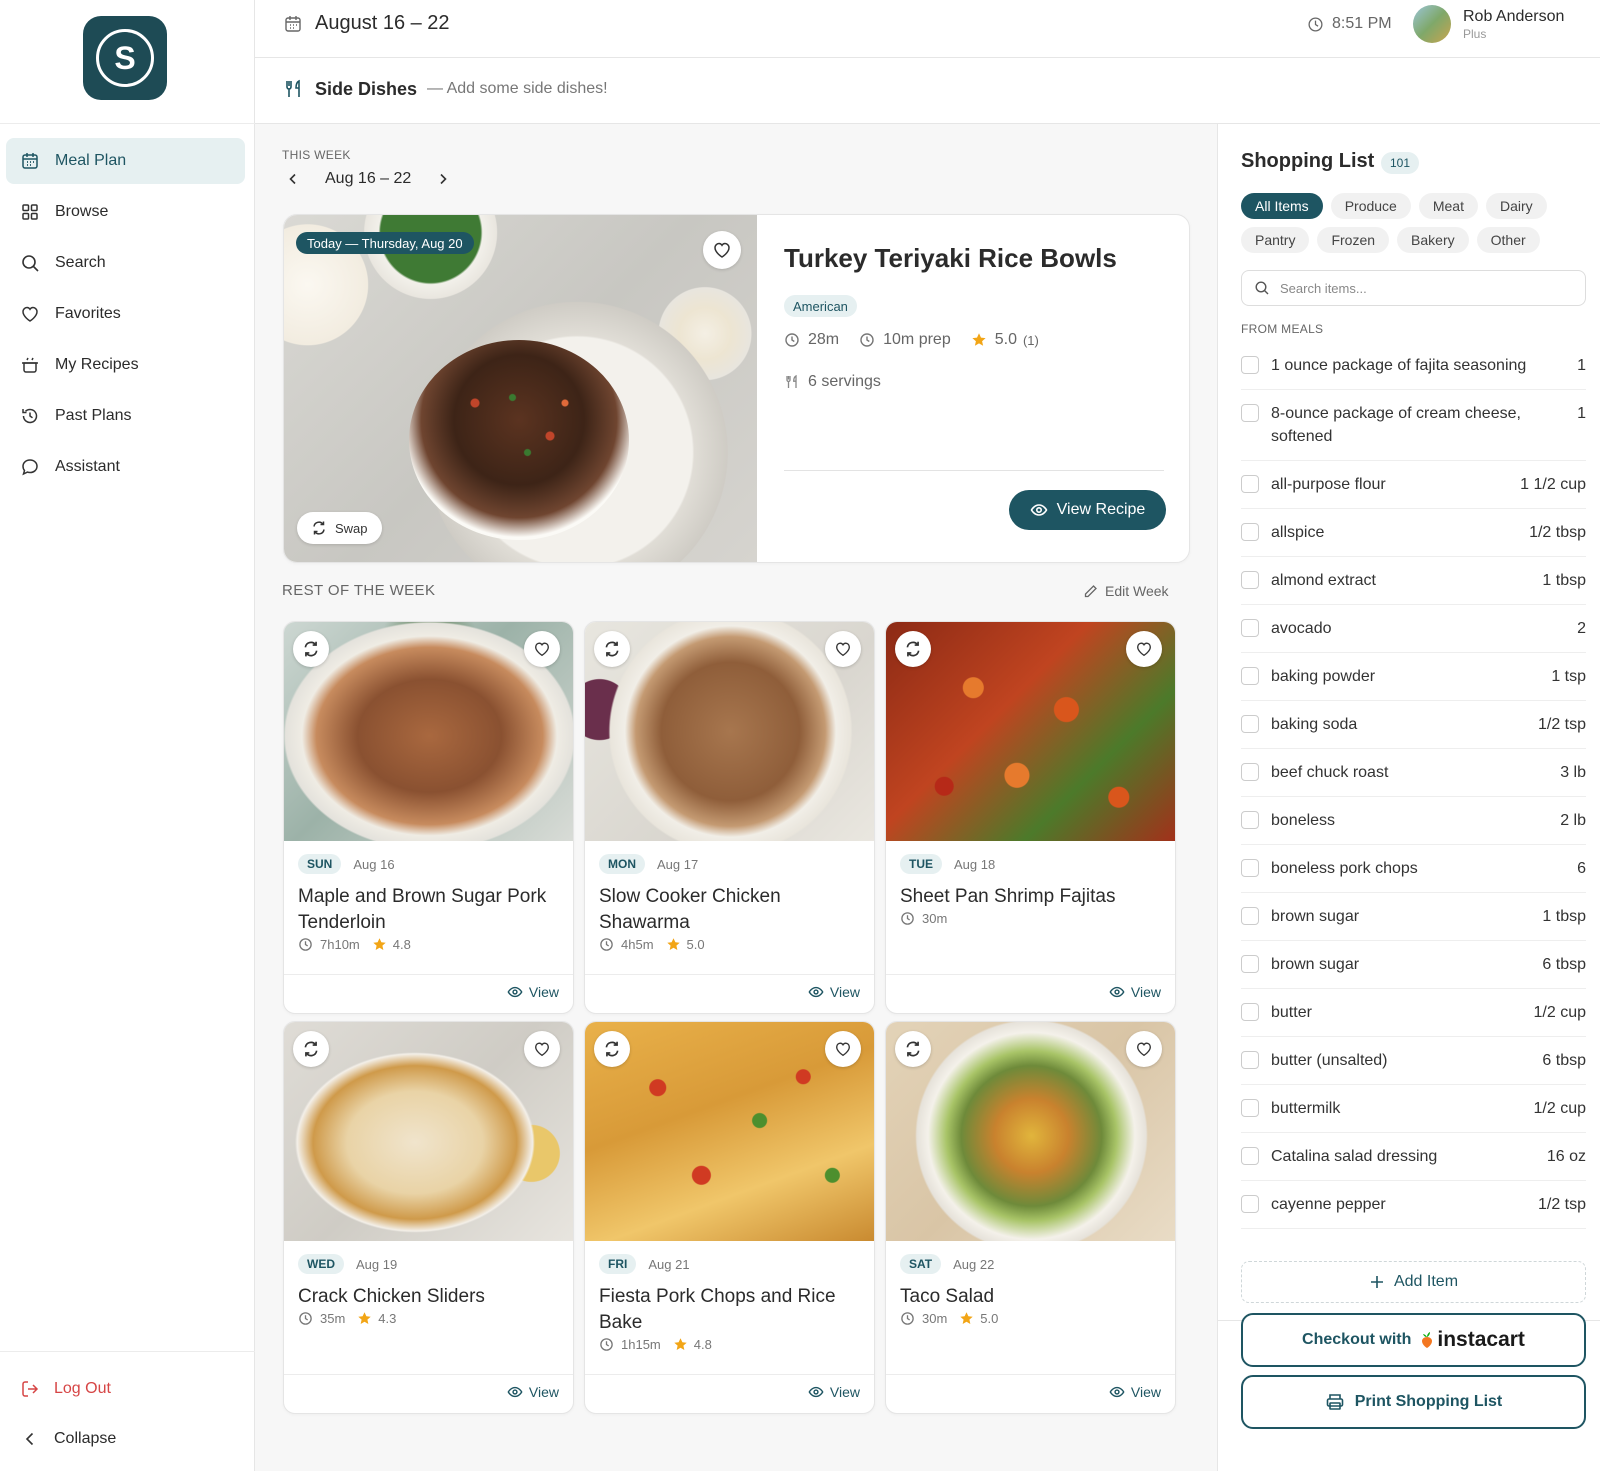 The height and width of the screenshot is (1471, 1600). I want to click on nav-item-favorites: Favorites, so click(125, 314).